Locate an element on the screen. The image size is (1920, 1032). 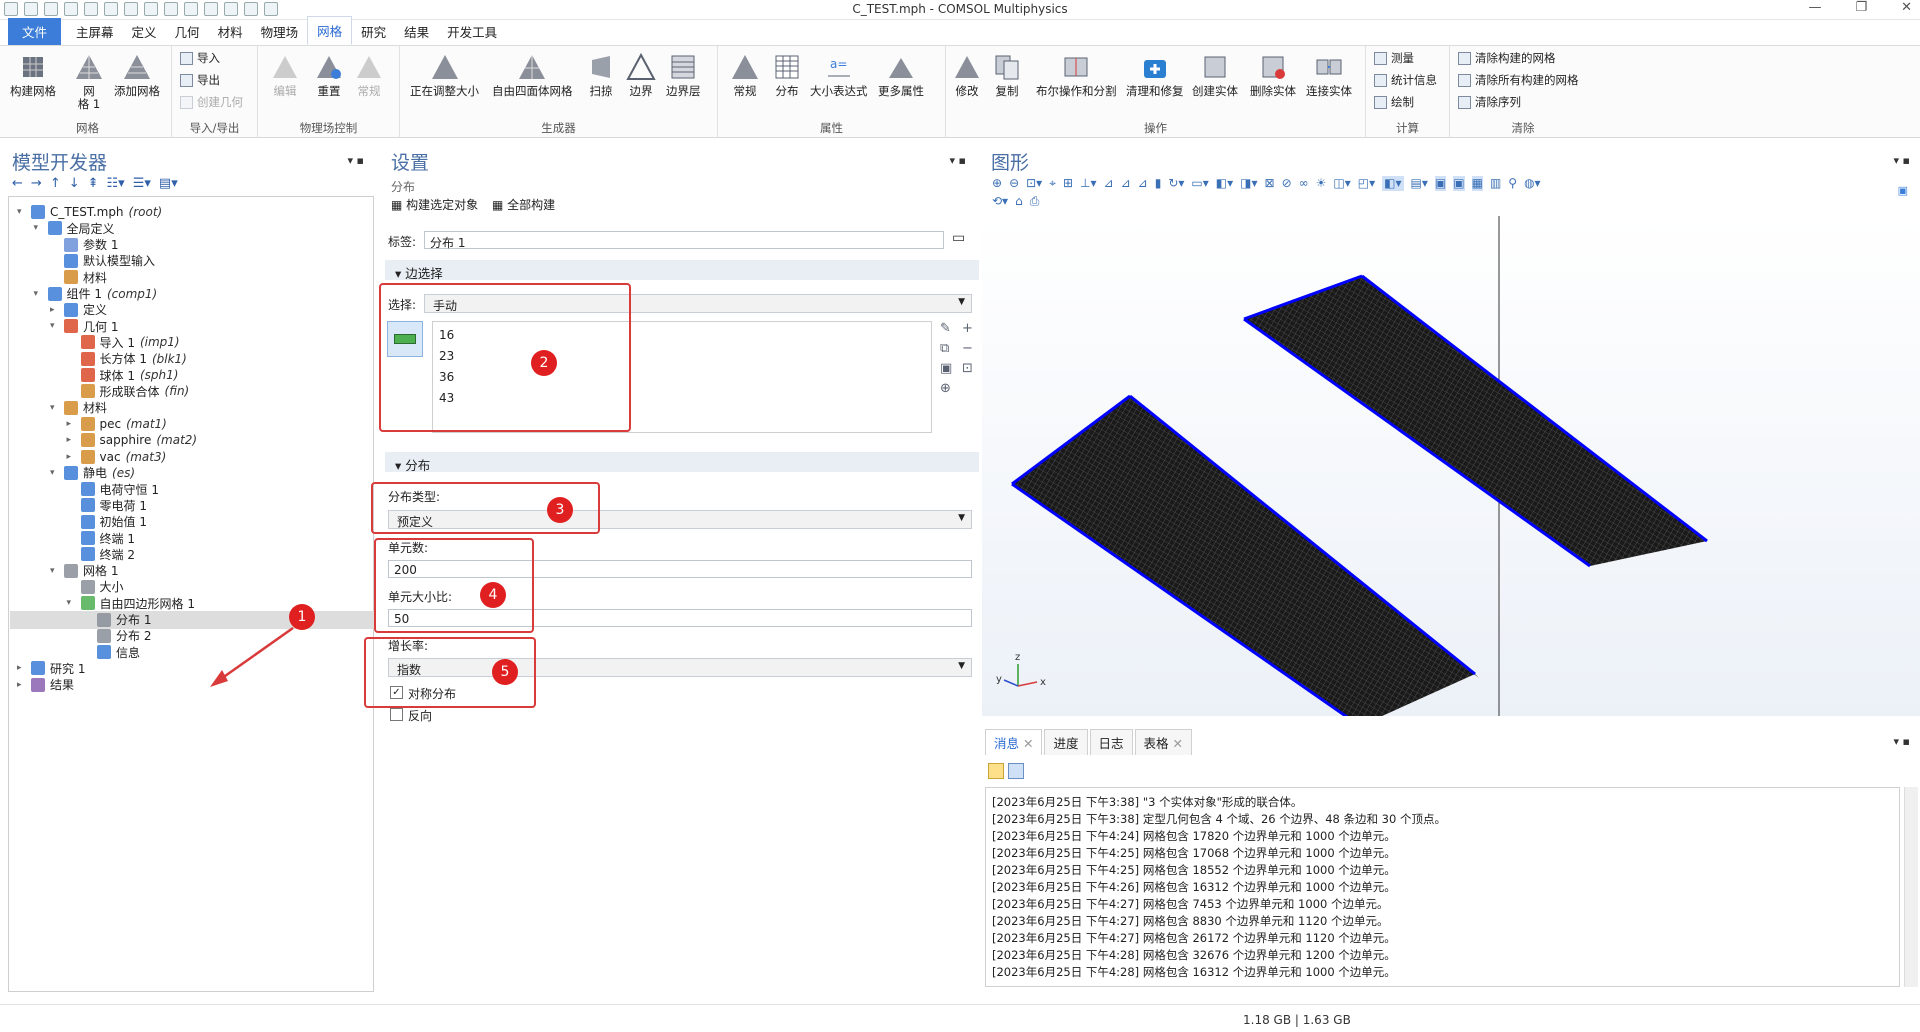
zoom-selection-icon: ⊞ is located at coordinates (1068, 183).